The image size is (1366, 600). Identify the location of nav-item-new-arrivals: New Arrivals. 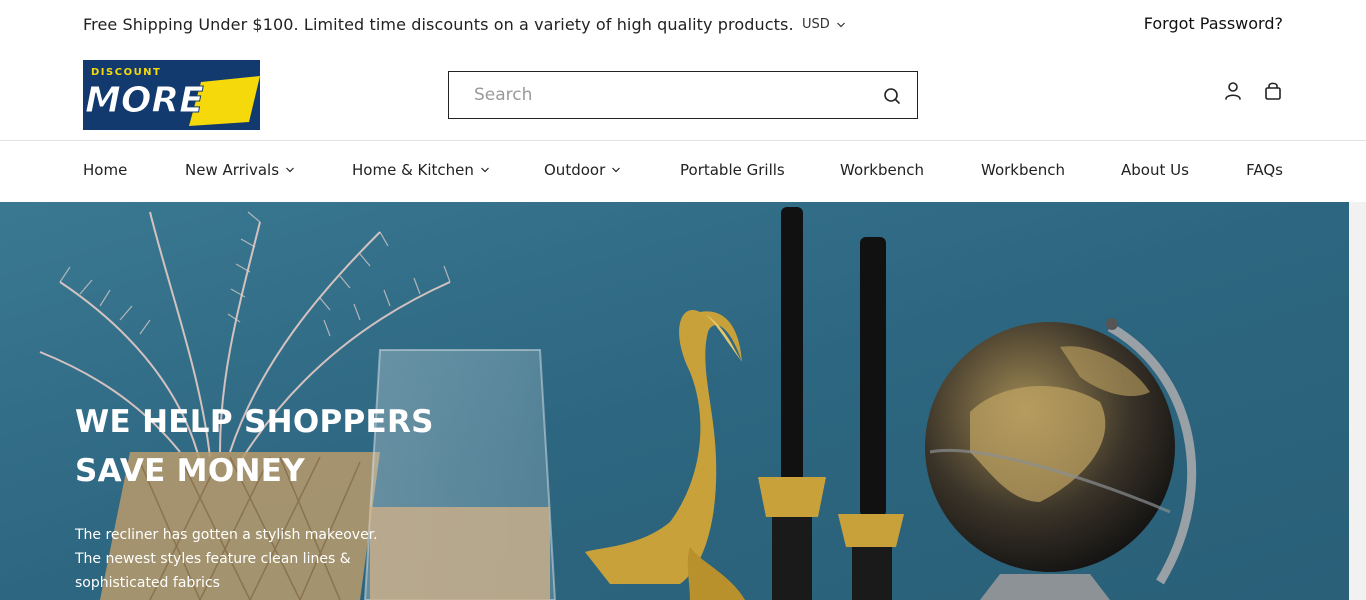
(240, 170).